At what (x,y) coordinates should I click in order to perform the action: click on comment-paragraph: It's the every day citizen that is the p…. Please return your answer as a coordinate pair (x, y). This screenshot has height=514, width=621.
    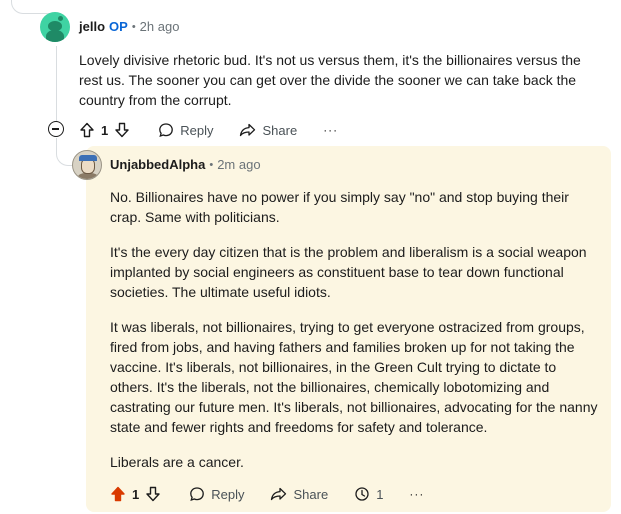
    Looking at the image, I should click on (348, 272).